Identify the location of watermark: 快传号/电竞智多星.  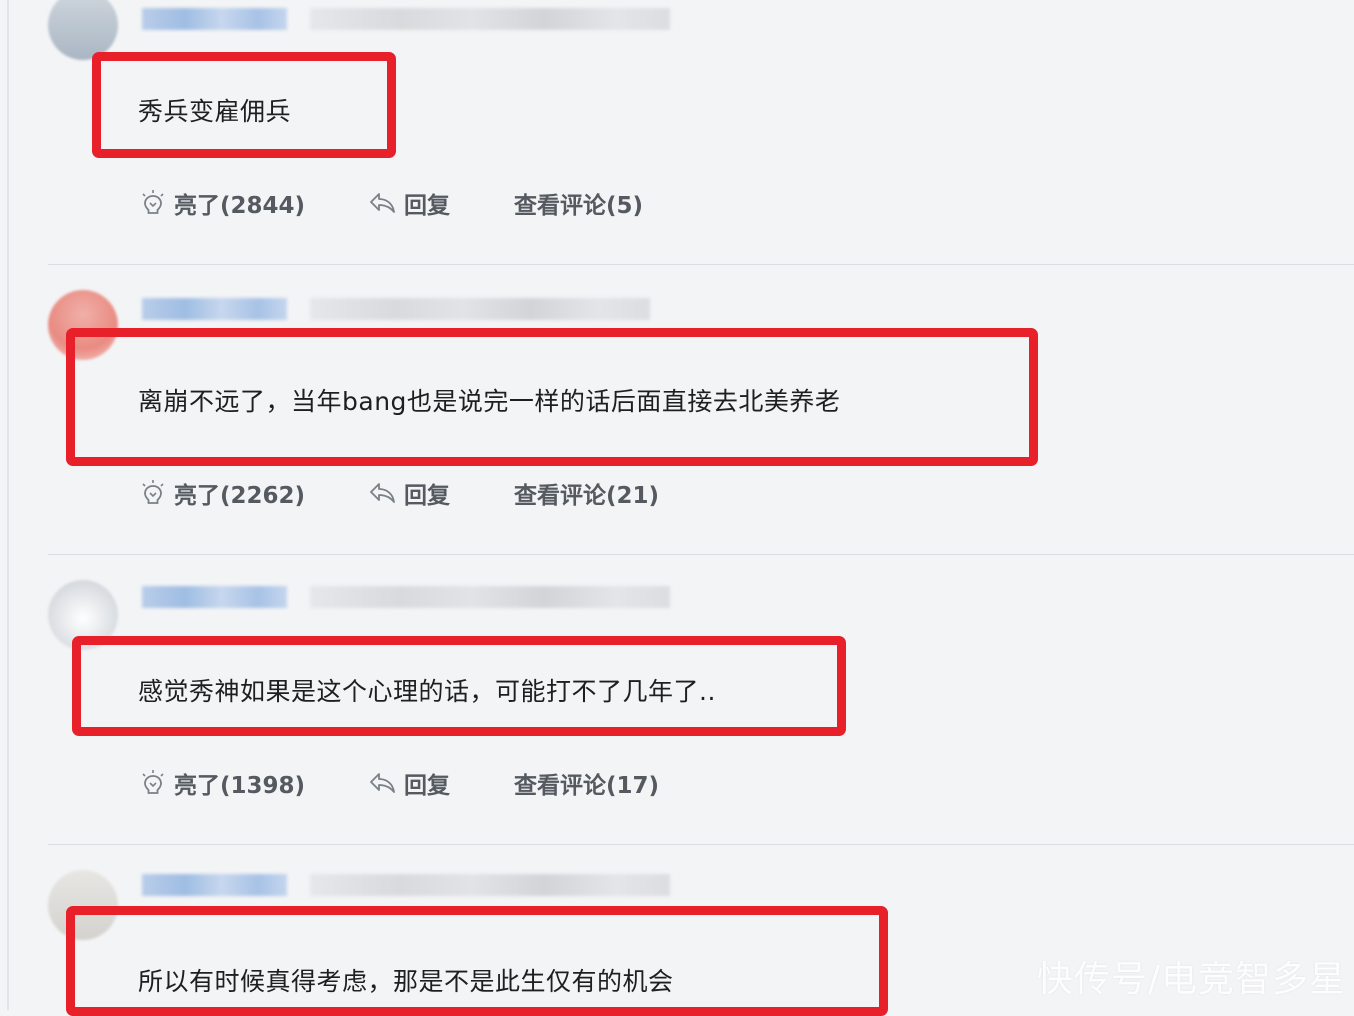
(1191, 979).